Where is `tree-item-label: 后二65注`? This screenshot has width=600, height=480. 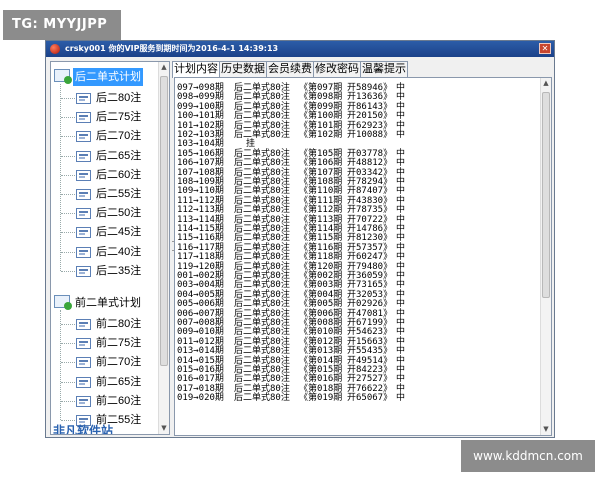 tree-item-label: 后二65注 is located at coordinates (119, 155).